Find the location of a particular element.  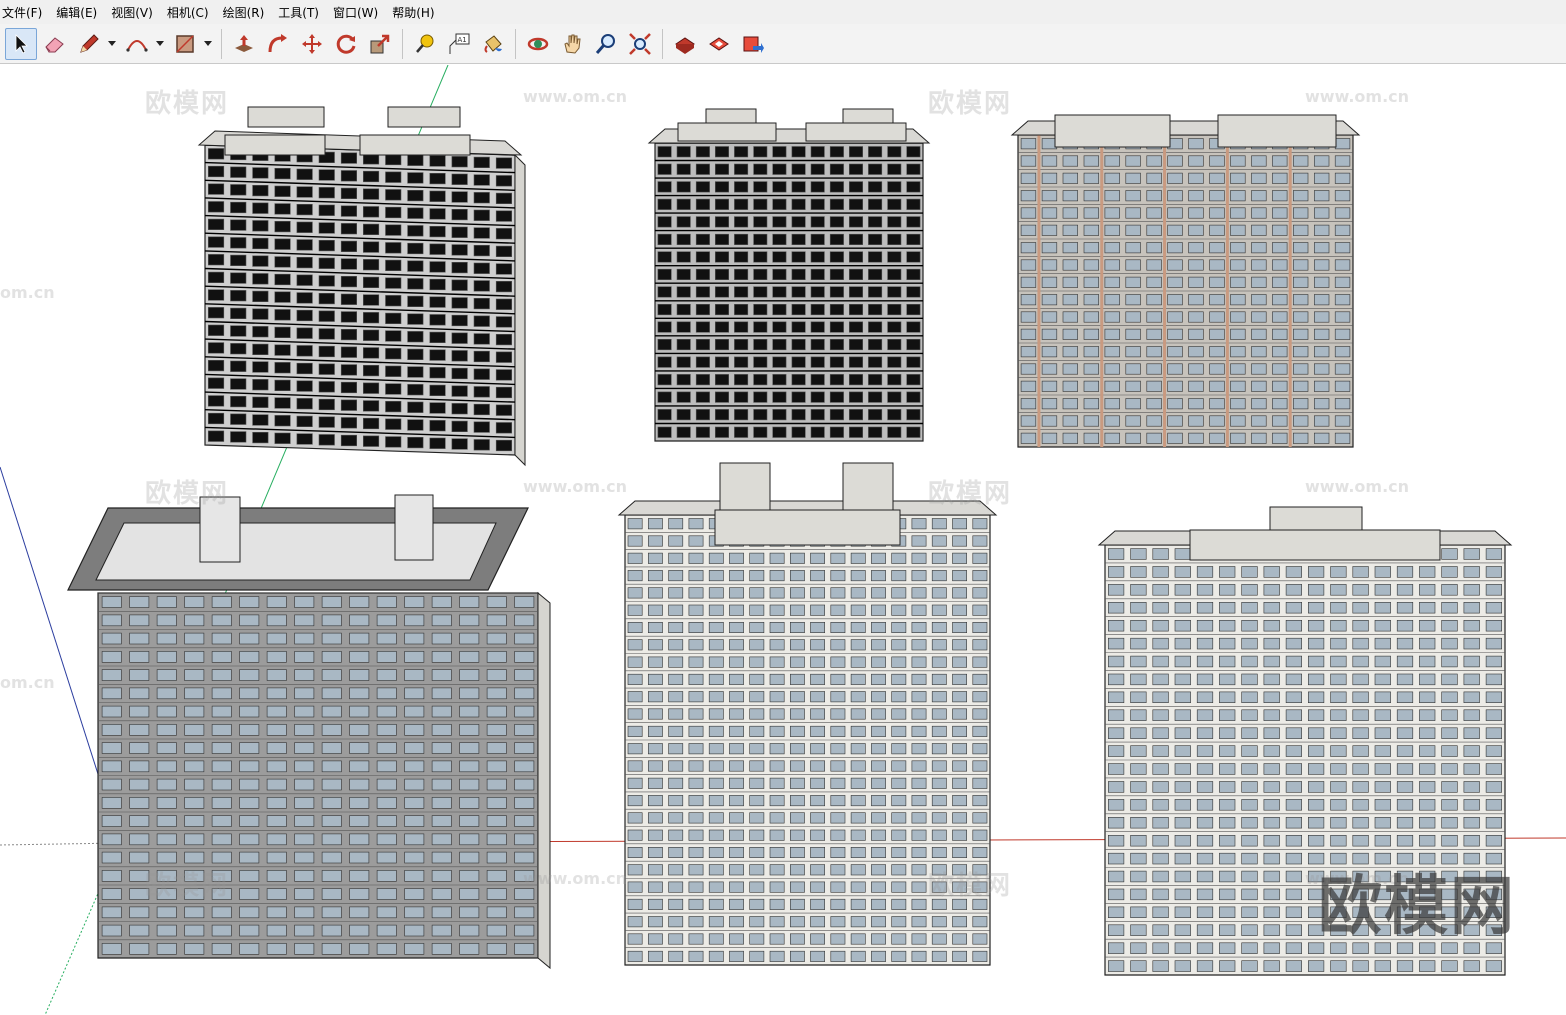

rectangle-tool-button is located at coordinates (185, 44).